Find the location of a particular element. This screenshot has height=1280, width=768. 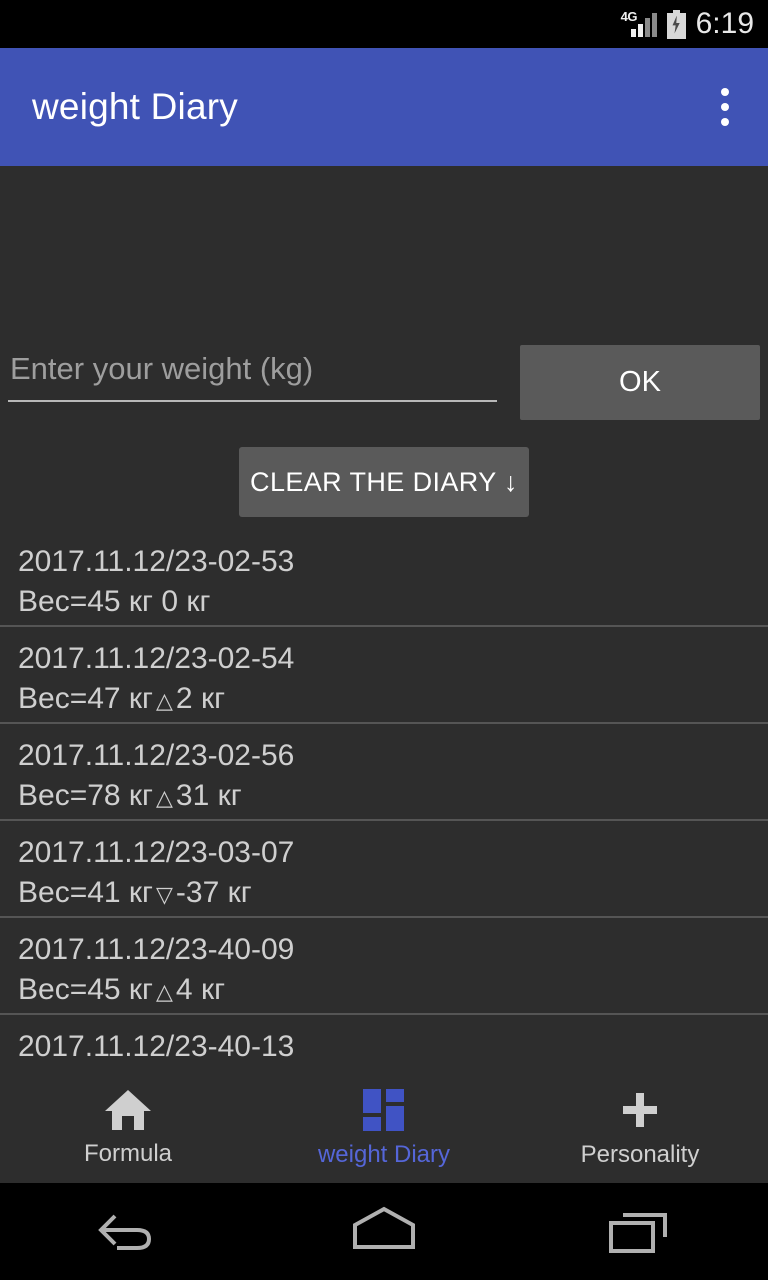

diary-row-delta: 4 кг is located at coordinates (200, 989).